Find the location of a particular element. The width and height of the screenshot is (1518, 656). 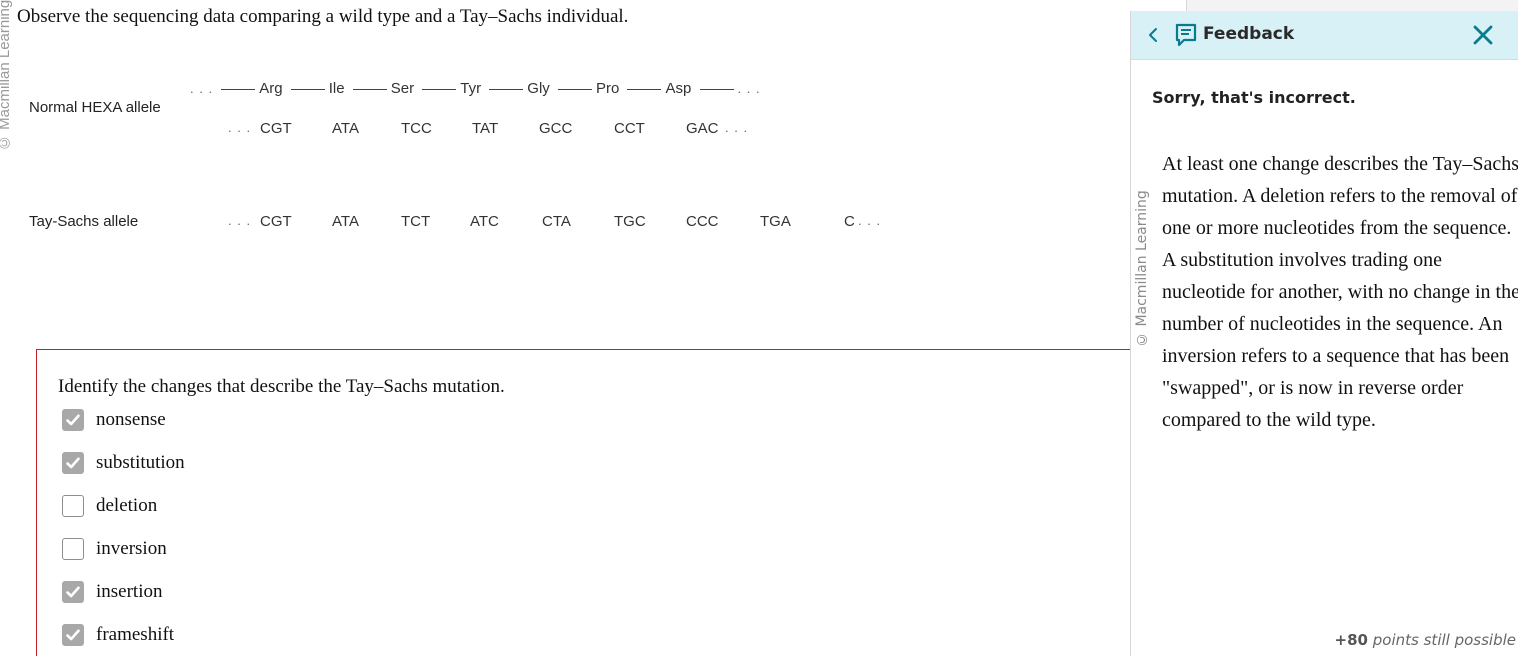

amino-acid: Pro is located at coordinates (607, 88).